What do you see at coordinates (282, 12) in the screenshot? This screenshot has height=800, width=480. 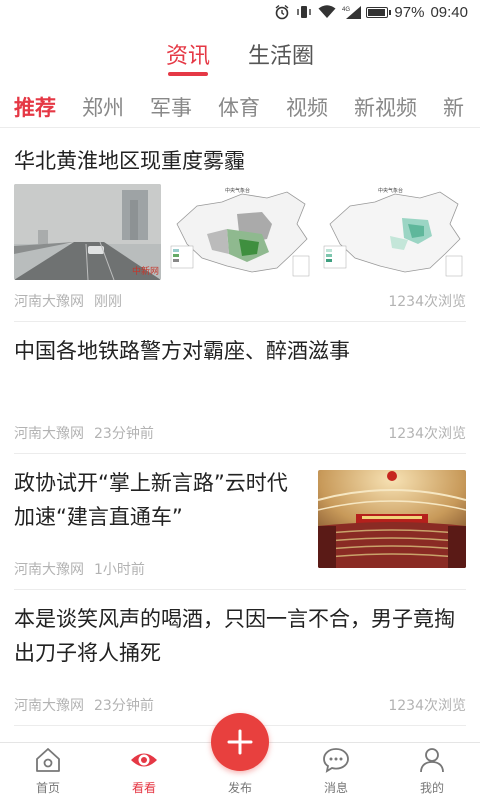 I see `alarm-icon` at bounding box center [282, 12].